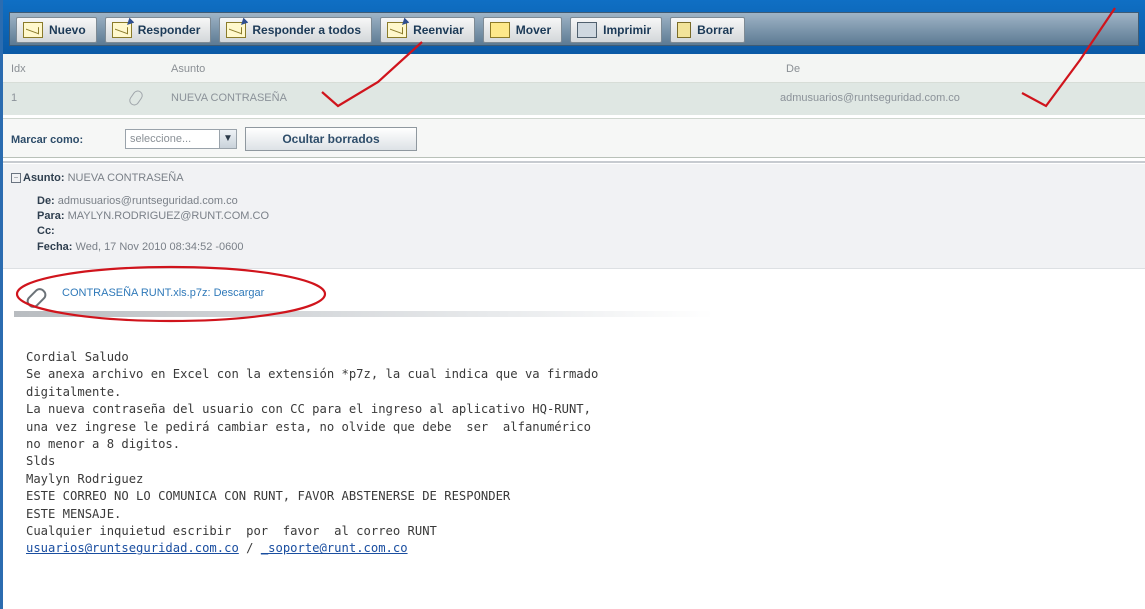 The width and height of the screenshot is (1145, 609). What do you see at coordinates (522, 30) in the screenshot?
I see `move-button: Mover` at bounding box center [522, 30].